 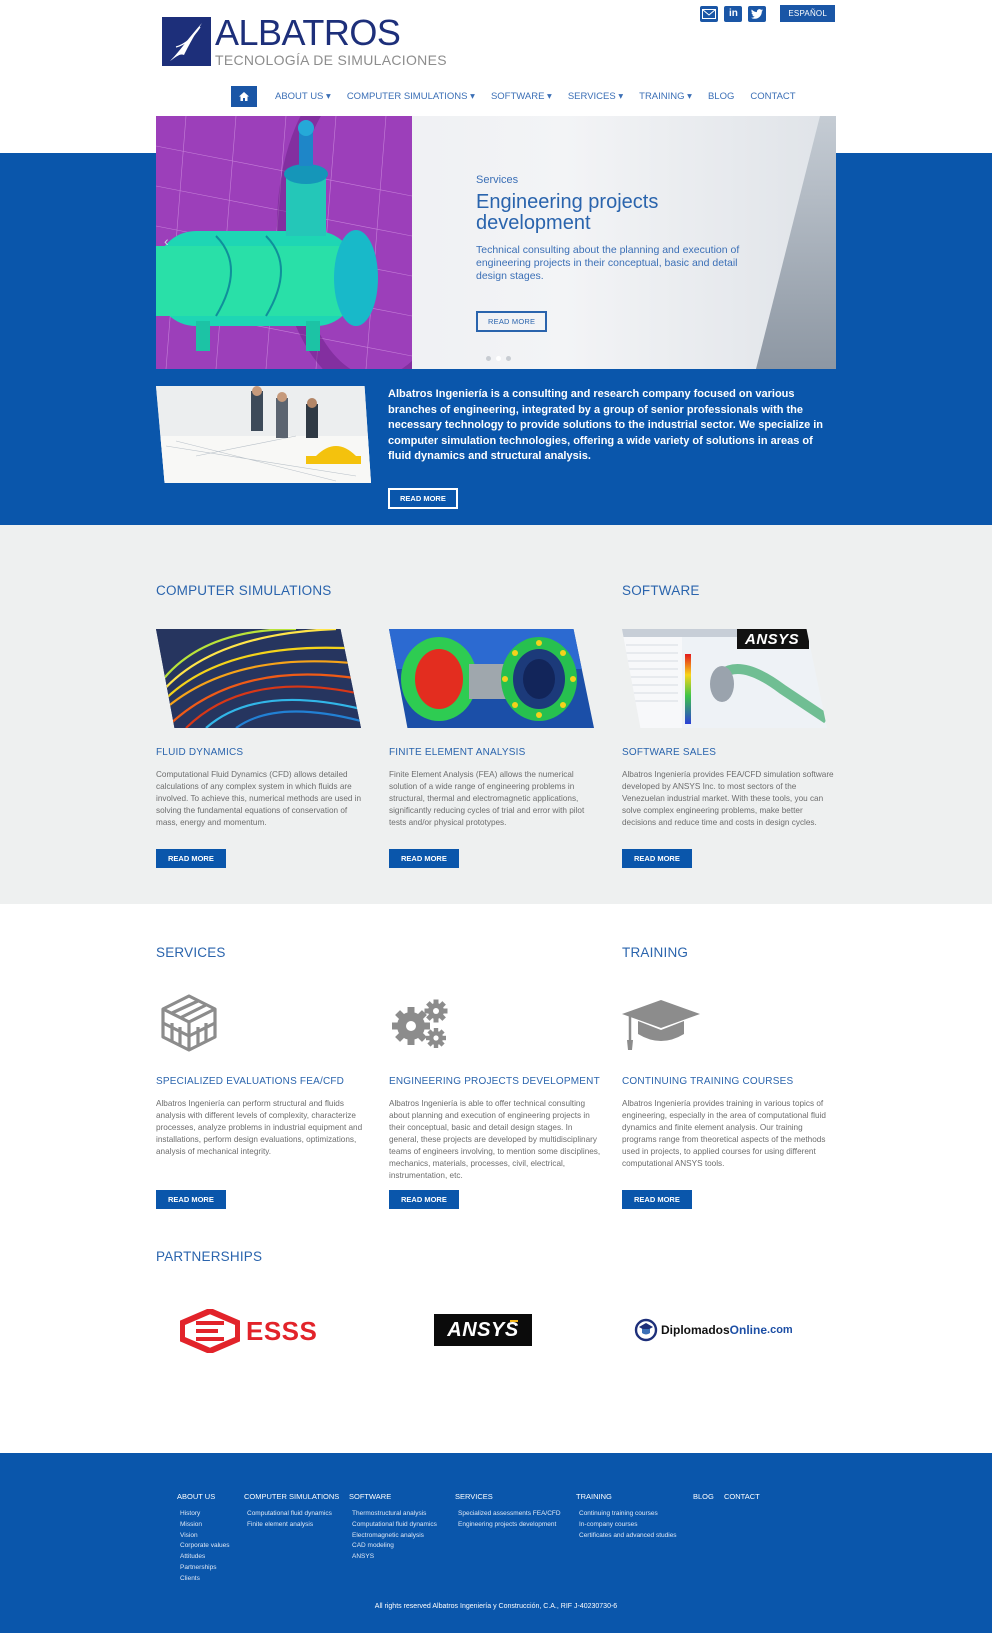 What do you see at coordinates (291, 1496) in the screenshot?
I see `footer-heading: COMPUTER SIMULATIONS` at bounding box center [291, 1496].